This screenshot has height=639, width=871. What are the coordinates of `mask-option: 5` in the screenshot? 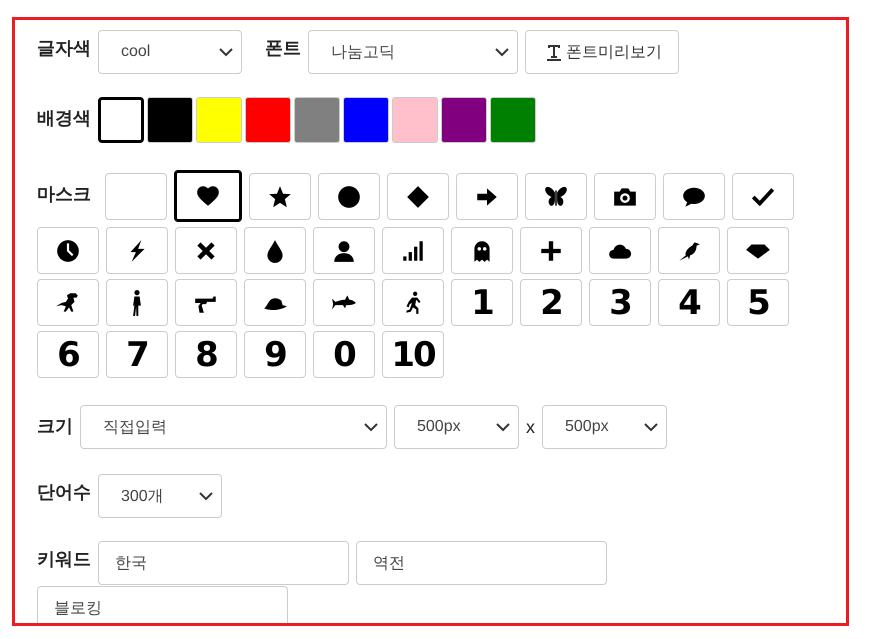 It's located at (758, 302).